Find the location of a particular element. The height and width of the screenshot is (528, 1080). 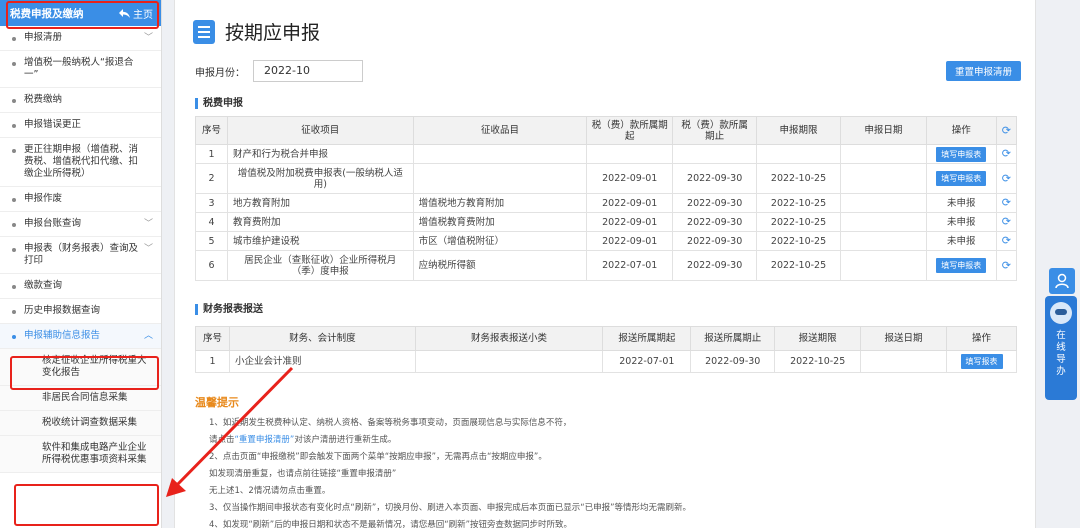

annotation-arrow is located at coordinates (230, 431).